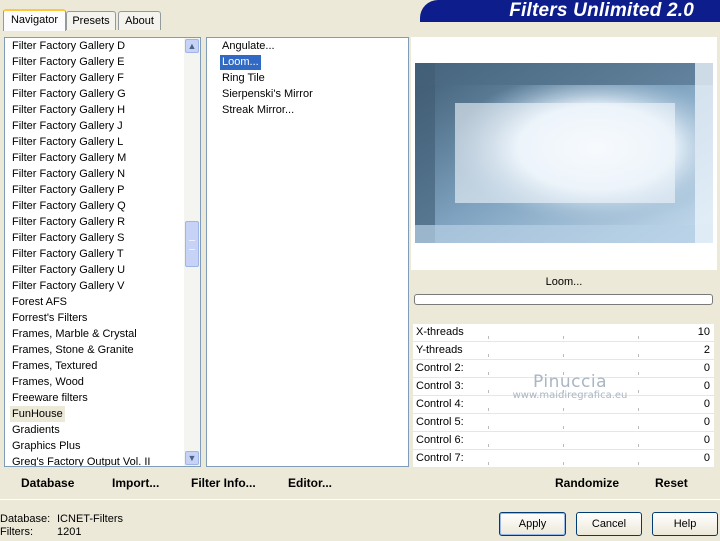 The image size is (720, 541). What do you see at coordinates (563, 333) in the screenshot?
I see `control-row: X-threads 10` at bounding box center [563, 333].